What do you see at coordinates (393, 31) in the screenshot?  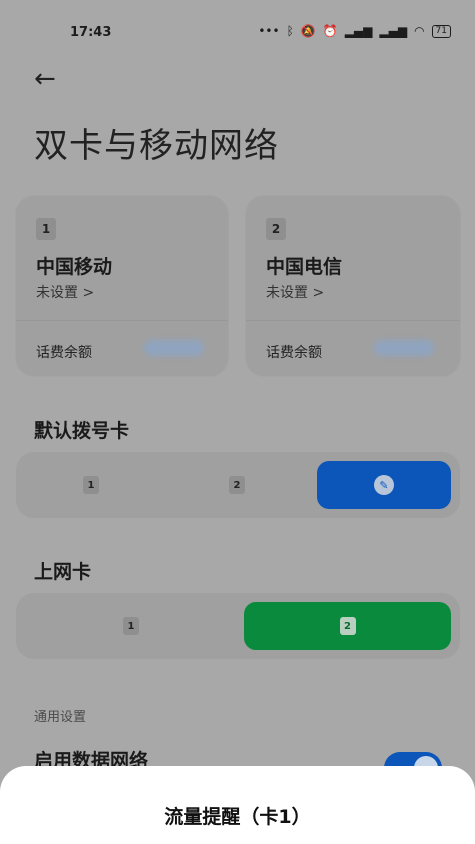 I see `signal-sim2-icon: ▂▄▆` at bounding box center [393, 31].